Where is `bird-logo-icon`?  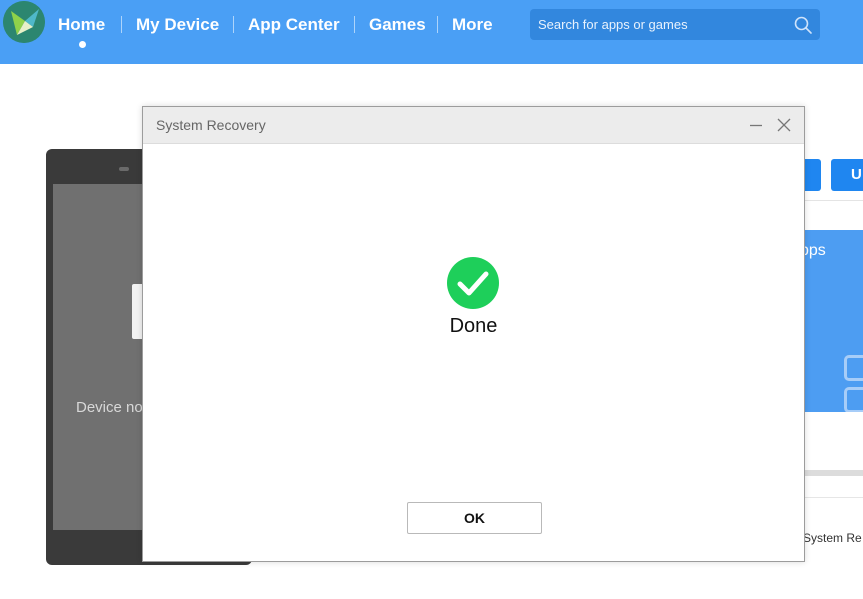 bird-logo-icon is located at coordinates (24, 22).